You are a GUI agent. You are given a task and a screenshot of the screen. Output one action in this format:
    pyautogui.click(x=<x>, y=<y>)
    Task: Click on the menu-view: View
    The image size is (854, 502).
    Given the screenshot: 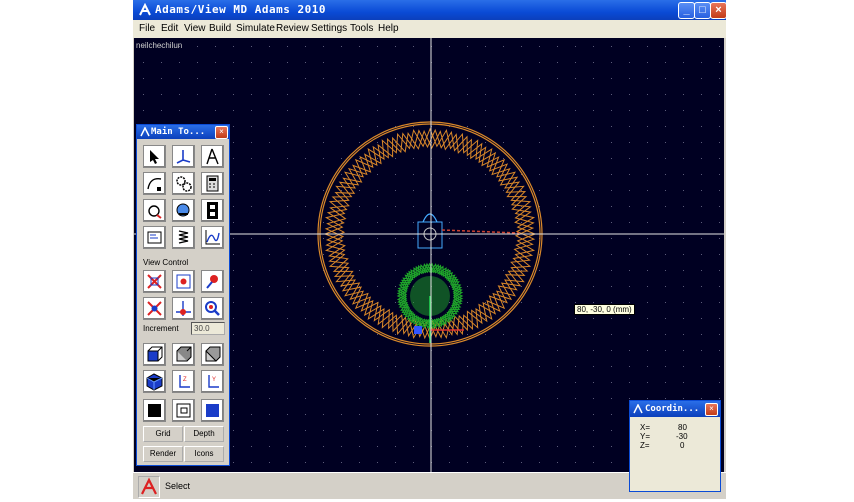 What is the action you would take?
    pyautogui.click(x=195, y=28)
    